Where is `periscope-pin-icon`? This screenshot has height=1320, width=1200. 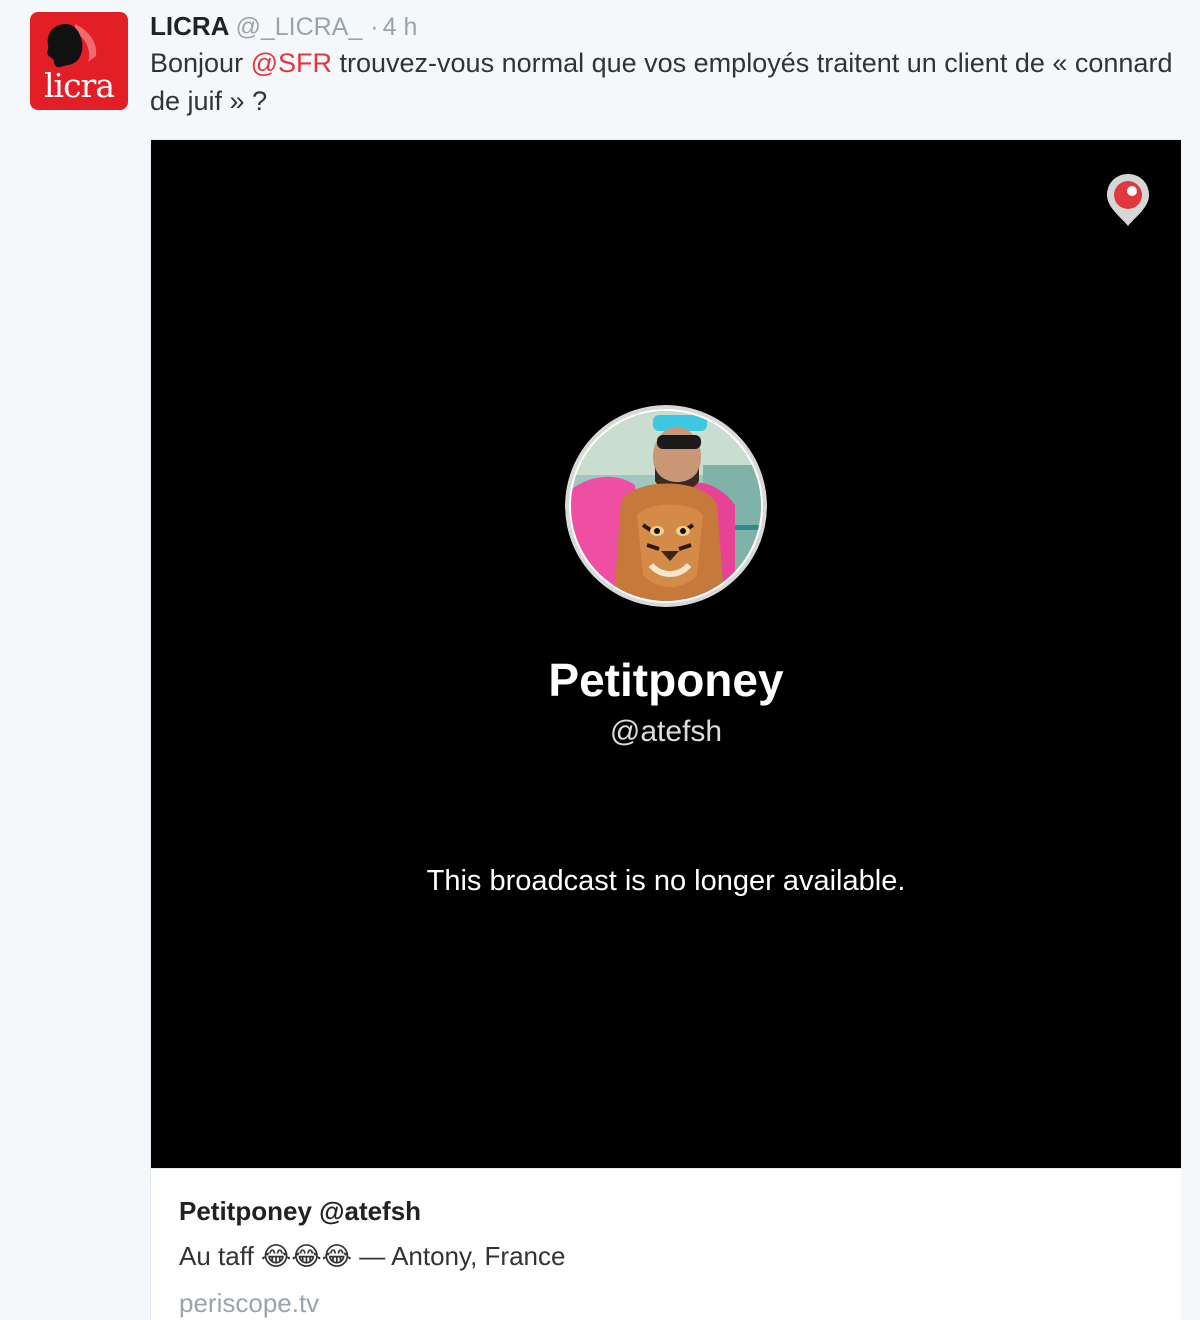
periscope-pin-icon is located at coordinates (1128, 200).